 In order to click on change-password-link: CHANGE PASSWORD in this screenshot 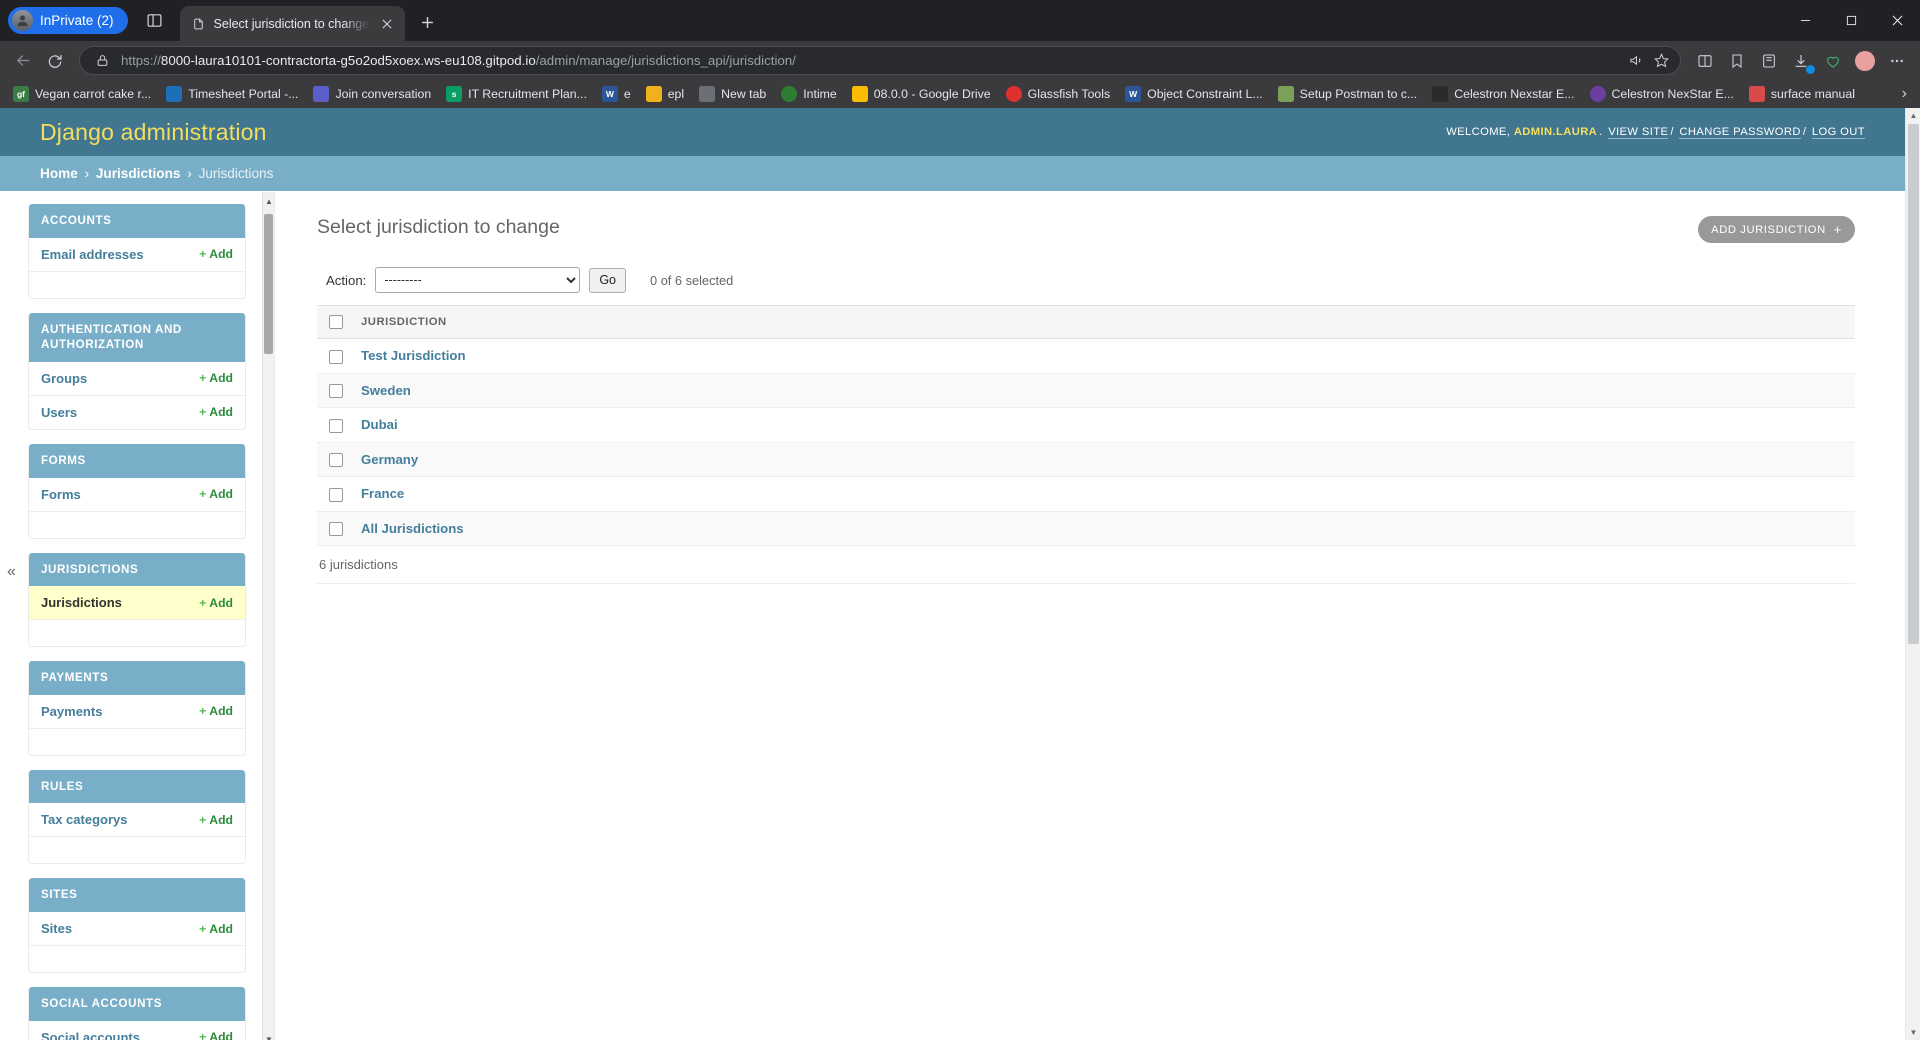, I will do `click(1740, 132)`.